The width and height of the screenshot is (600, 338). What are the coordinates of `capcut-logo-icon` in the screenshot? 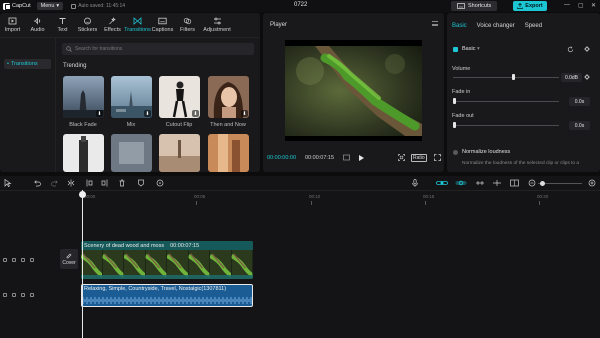 It's located at (7, 6).